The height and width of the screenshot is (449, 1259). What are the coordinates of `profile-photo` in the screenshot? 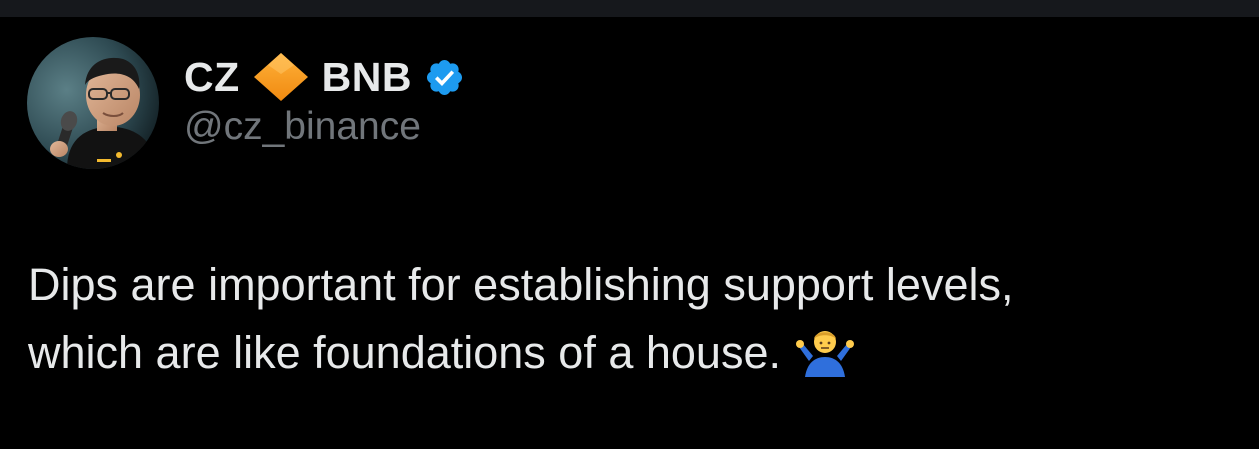 It's located at (93, 103).